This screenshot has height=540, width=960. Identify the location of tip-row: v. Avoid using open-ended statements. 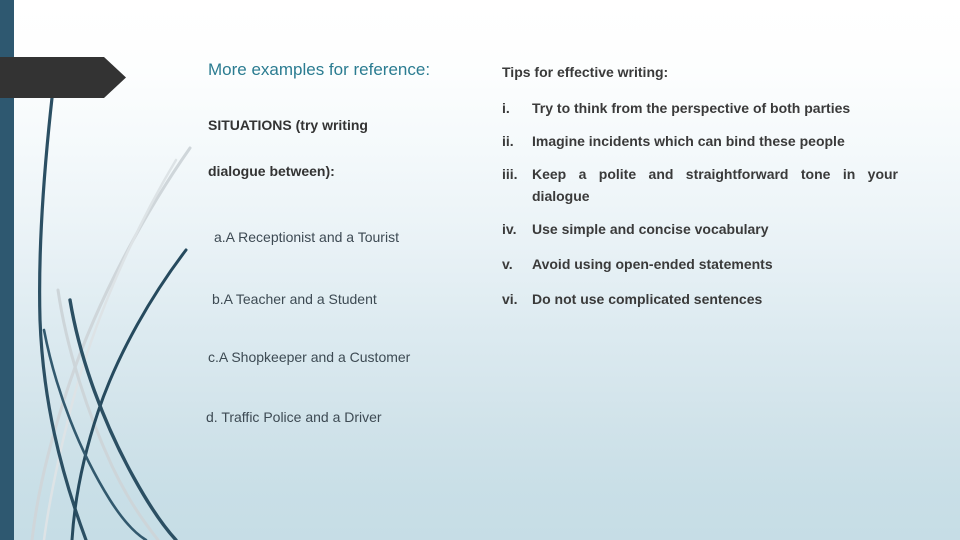
(700, 264).